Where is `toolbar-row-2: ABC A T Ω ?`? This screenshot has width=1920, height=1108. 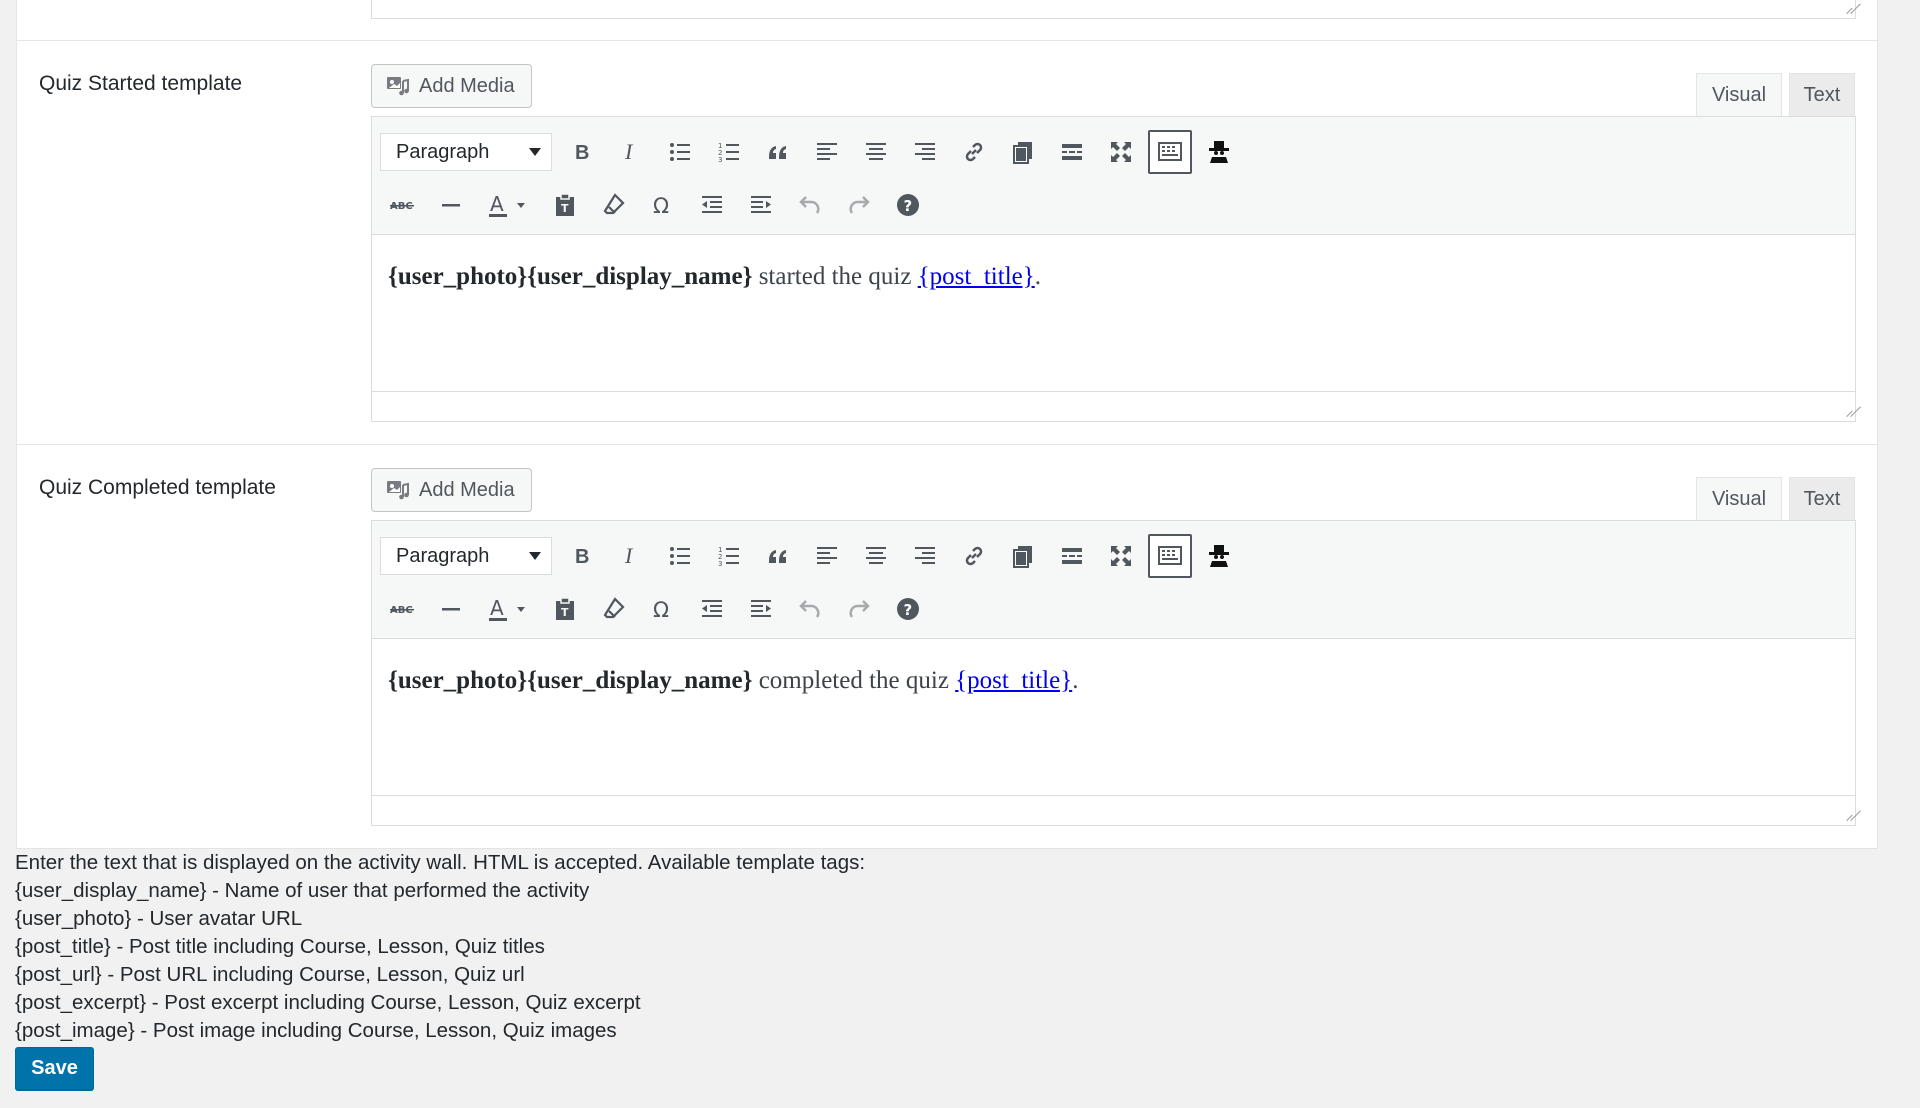
toolbar-row-2: ABC A T Ω ? is located at coordinates (657, 609).